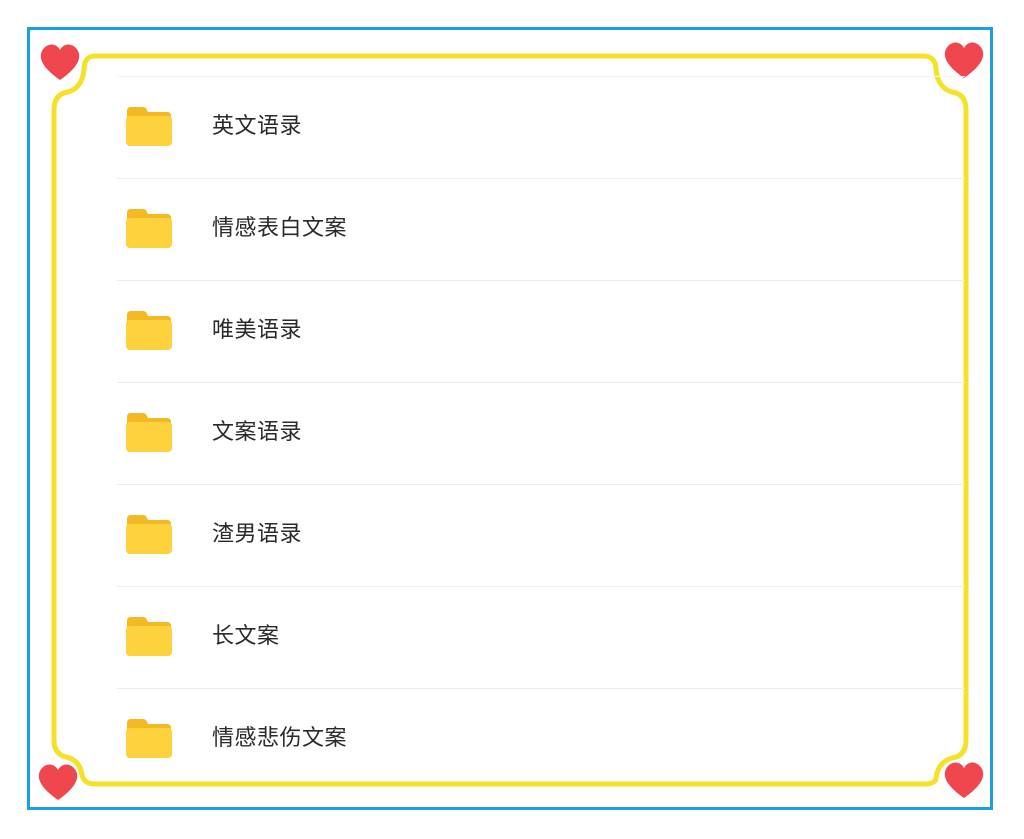 The height and width of the screenshot is (839, 1024). Describe the element at coordinates (541, 637) in the screenshot. I see `list-item: 长文案` at that location.